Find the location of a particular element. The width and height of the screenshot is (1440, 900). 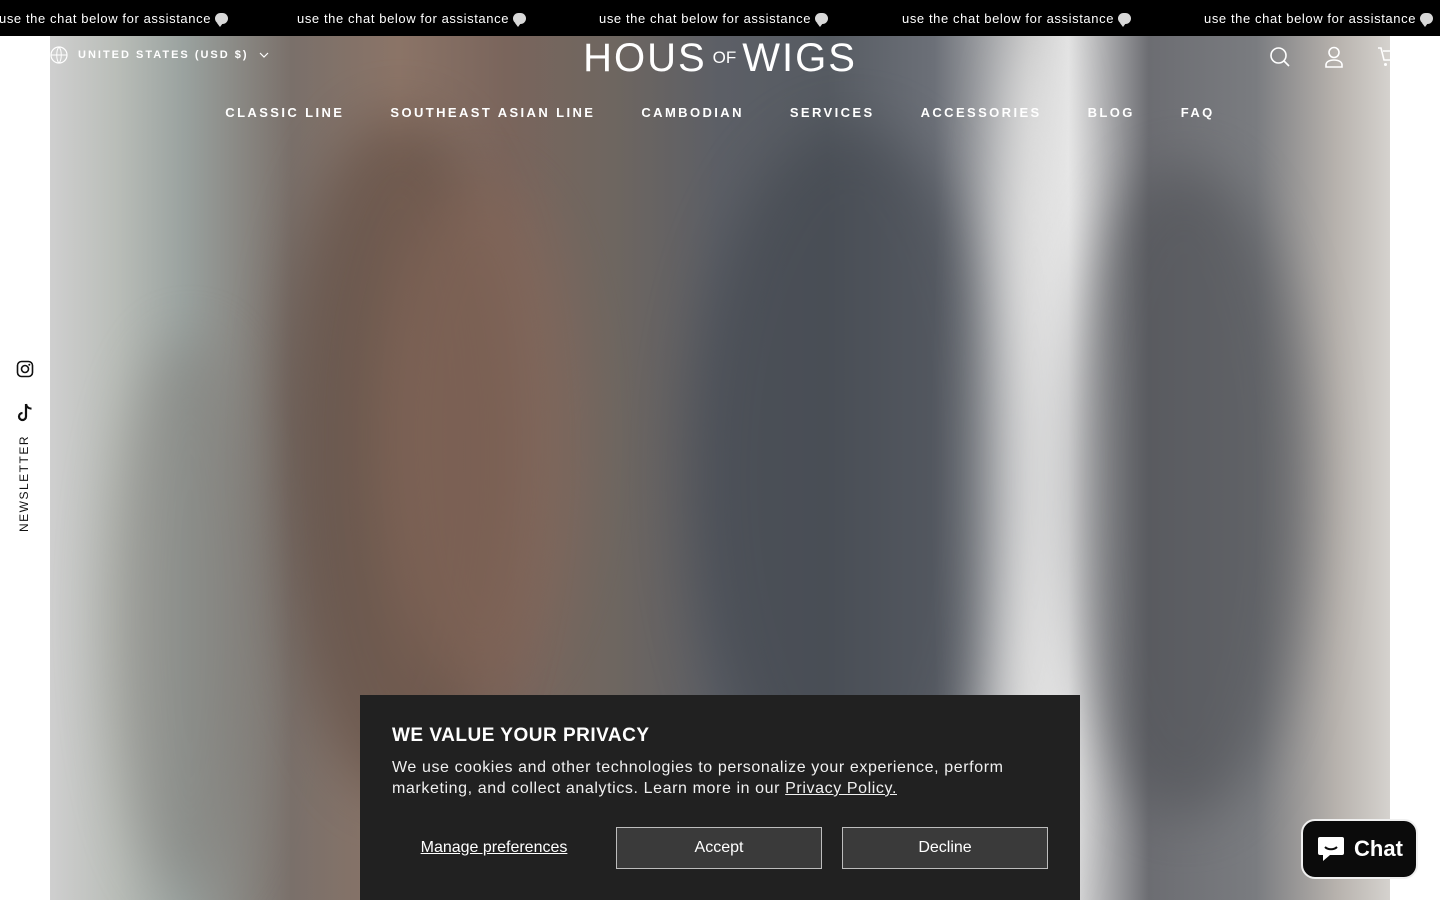

locale-label: UNITED STATES (USD $) is located at coordinates (163, 55).